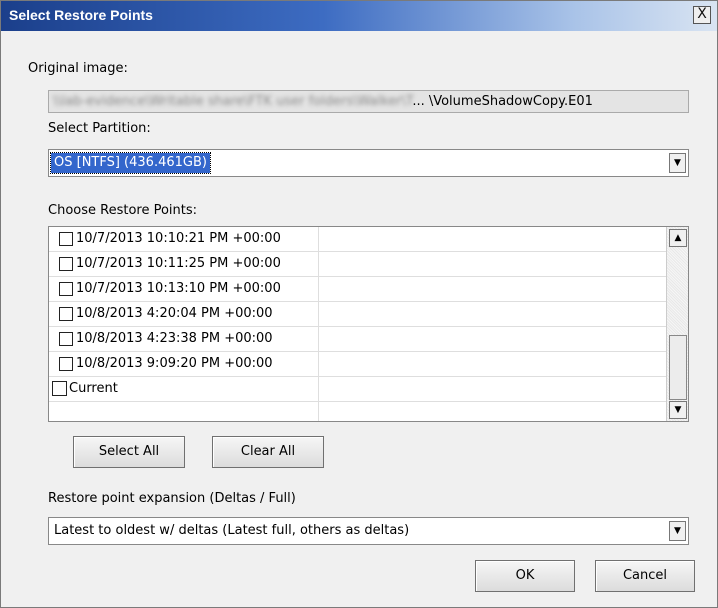 This screenshot has width=718, height=608. I want to click on original-image-path-suffix: ... \VolumeShadowCopy.E01, so click(502, 101).